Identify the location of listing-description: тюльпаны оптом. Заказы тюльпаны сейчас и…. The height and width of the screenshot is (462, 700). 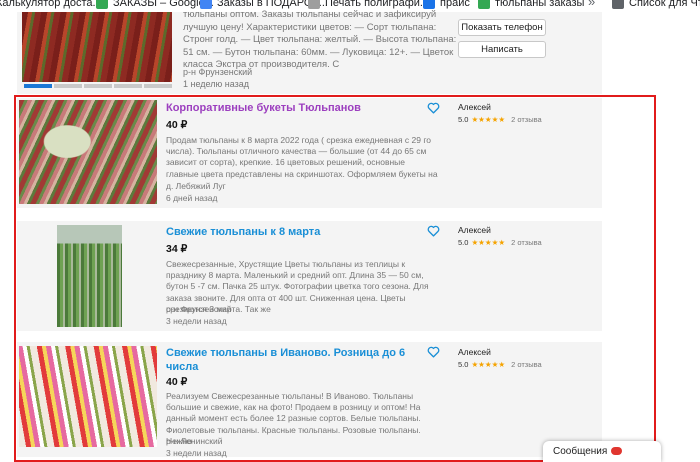
(320, 39).